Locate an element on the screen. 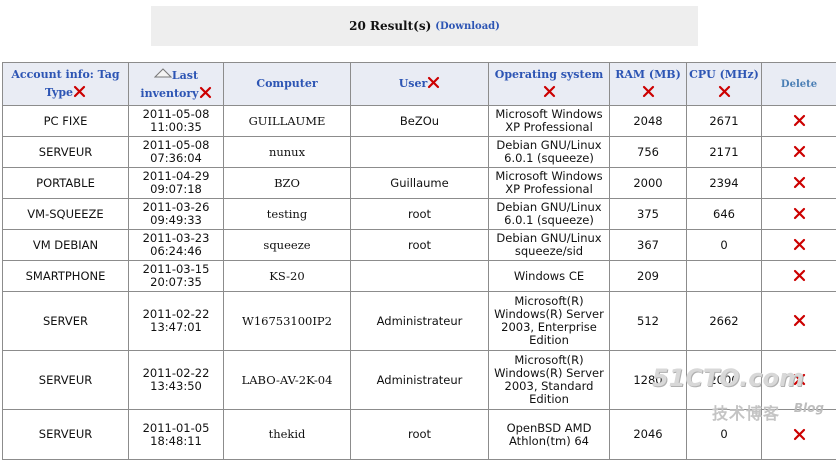 The width and height of the screenshot is (836, 460). download-link: (Download) is located at coordinates (467, 26).